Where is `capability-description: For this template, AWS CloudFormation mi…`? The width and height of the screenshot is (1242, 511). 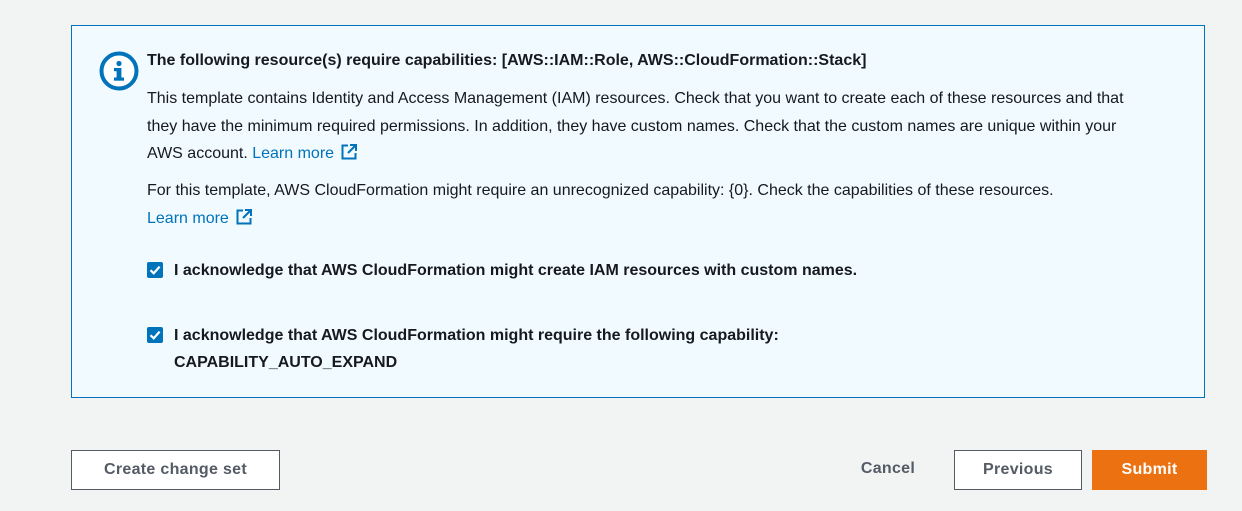
capability-description: For this template, AWS CloudFormation mi… is located at coordinates (647, 204).